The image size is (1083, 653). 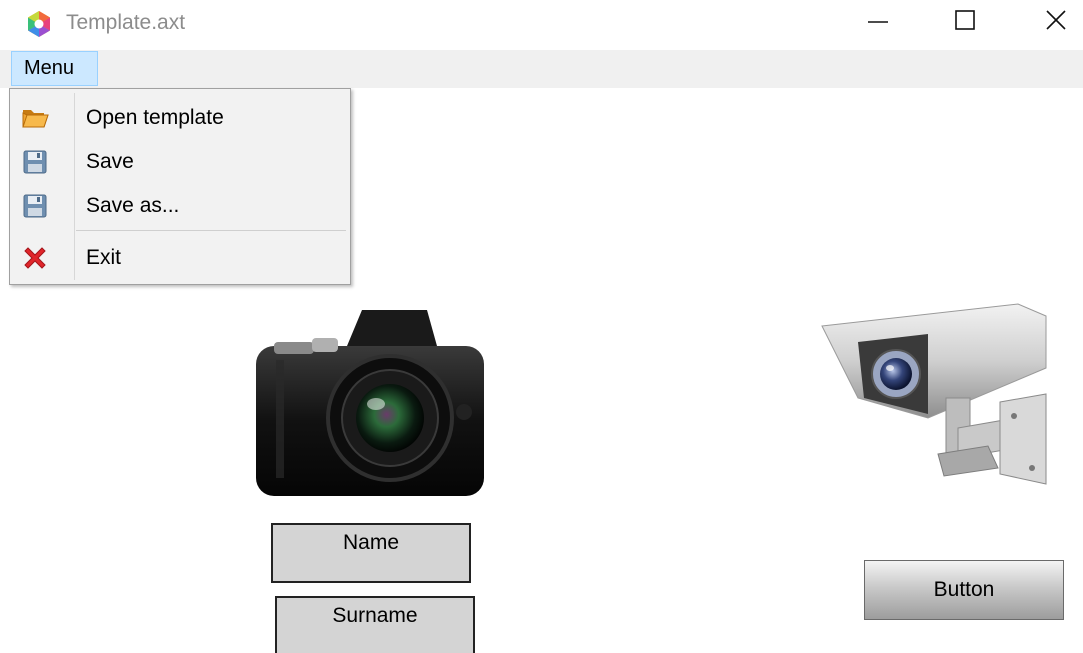 What do you see at coordinates (39, 24) in the screenshot?
I see `app-logo-icon` at bounding box center [39, 24].